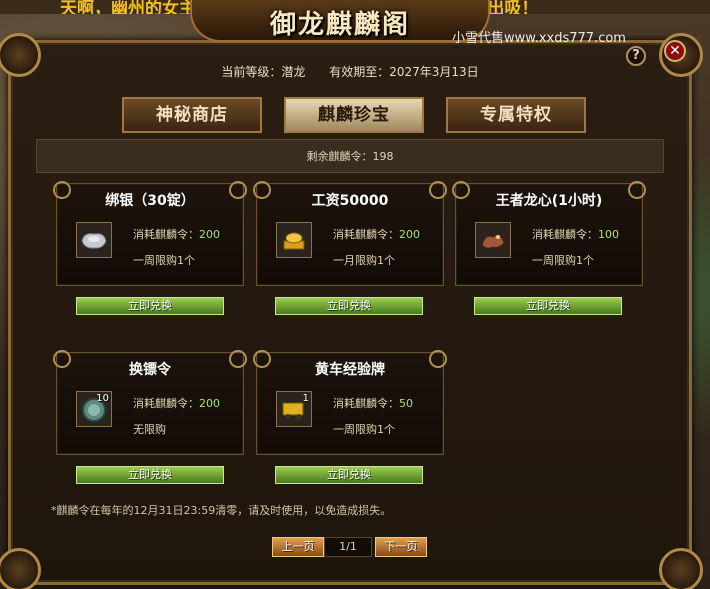  I want to click on item-card: 工资50000 消耗麒麟令：200 一月限购1个, so click(350, 233).